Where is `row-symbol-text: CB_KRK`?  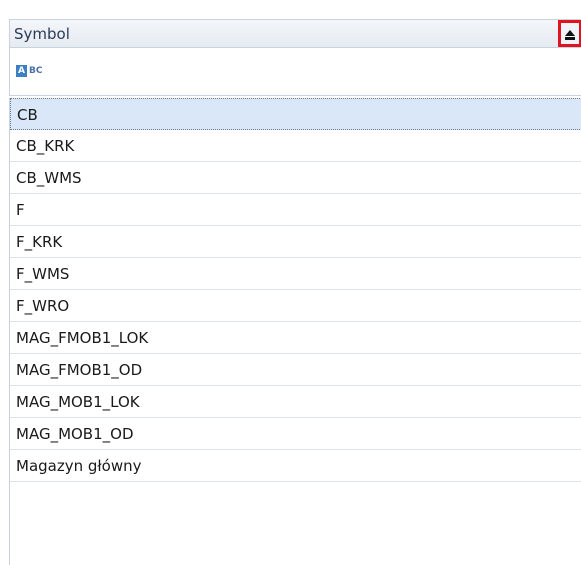
row-symbol-text: CB_KRK is located at coordinates (45, 146).